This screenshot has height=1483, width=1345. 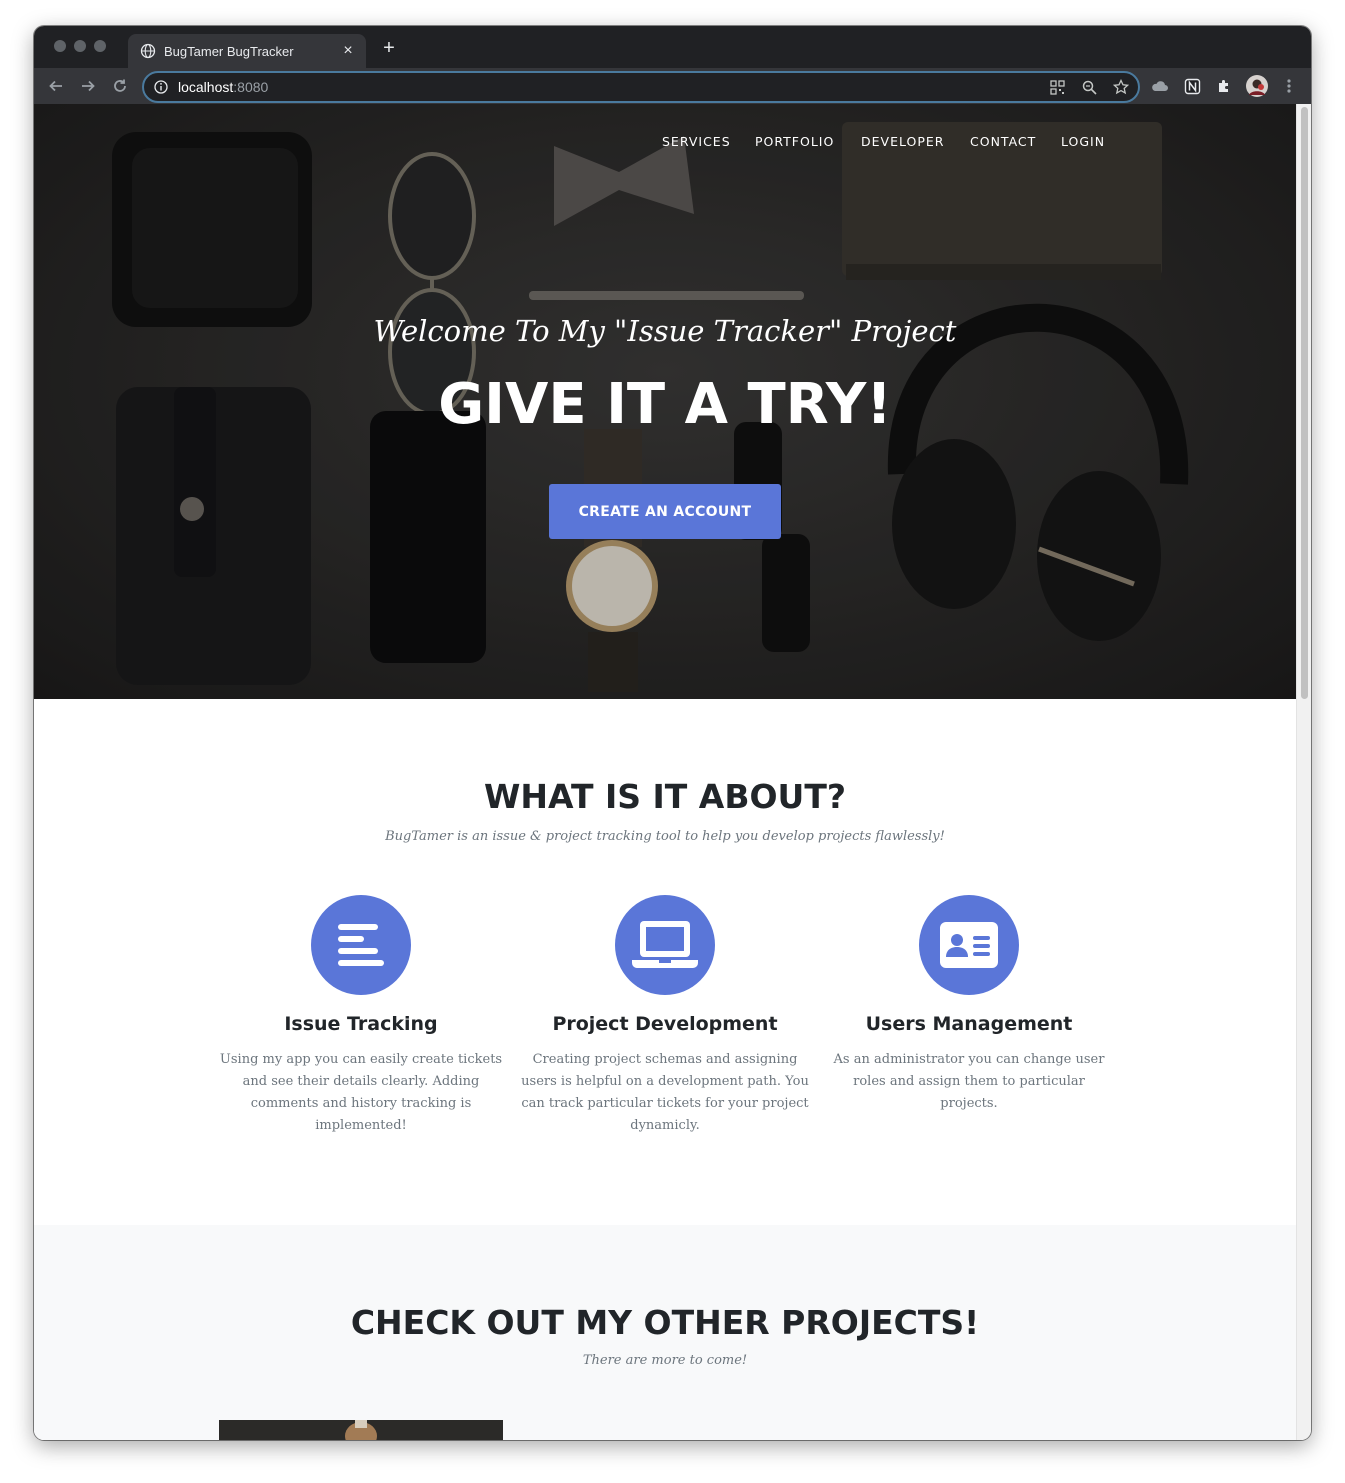 What do you see at coordinates (1289, 86) in the screenshot?
I see `browser-menu-icon` at bounding box center [1289, 86].